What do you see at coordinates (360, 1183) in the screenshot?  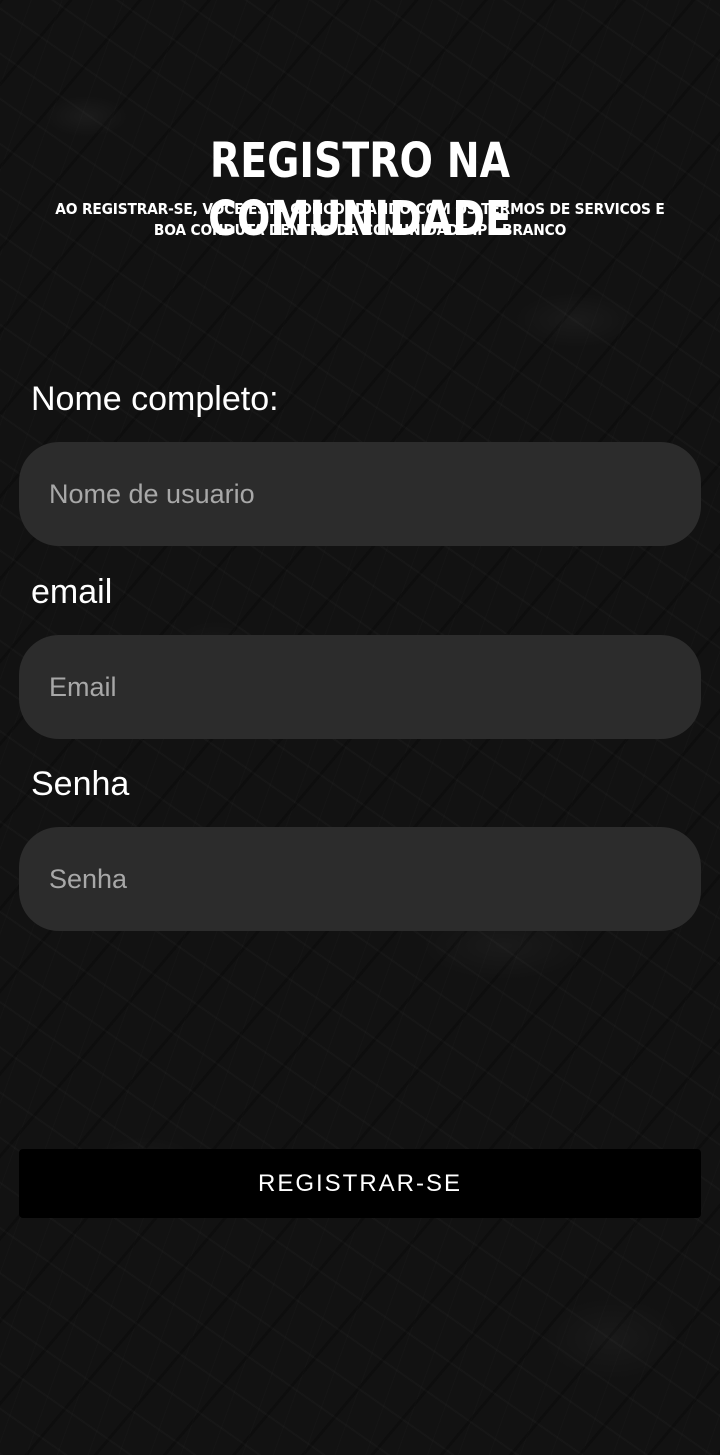 I see `register-button: REGISTRAR-SE` at bounding box center [360, 1183].